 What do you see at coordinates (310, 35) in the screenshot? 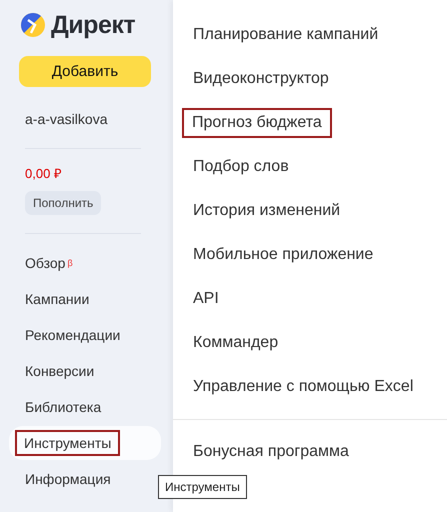
I see `menu-item: Планирование кампаний` at bounding box center [310, 35].